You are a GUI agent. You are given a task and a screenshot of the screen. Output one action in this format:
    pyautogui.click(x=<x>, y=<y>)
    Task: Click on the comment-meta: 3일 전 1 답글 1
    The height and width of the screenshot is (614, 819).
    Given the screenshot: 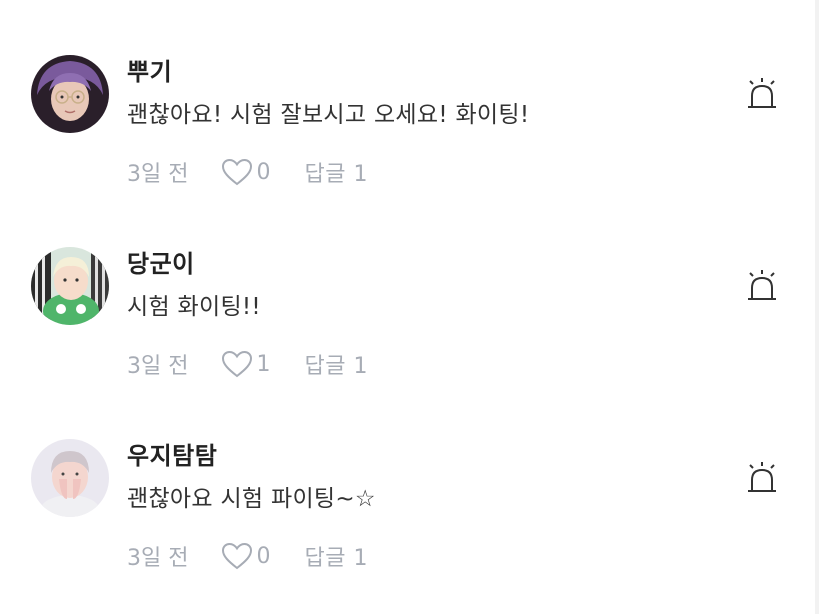 What is the action you would take?
    pyautogui.click(x=247, y=364)
    